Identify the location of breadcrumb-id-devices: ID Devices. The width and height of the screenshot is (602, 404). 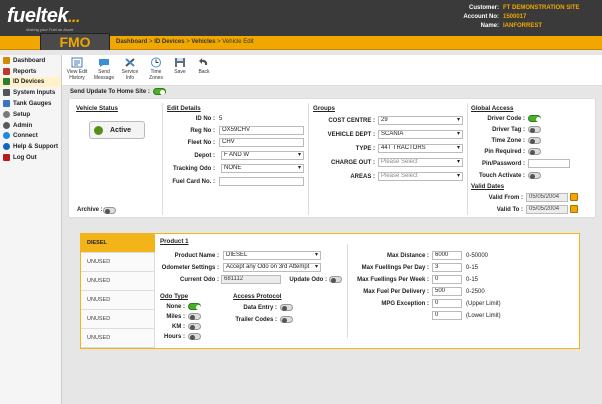
(169, 42).